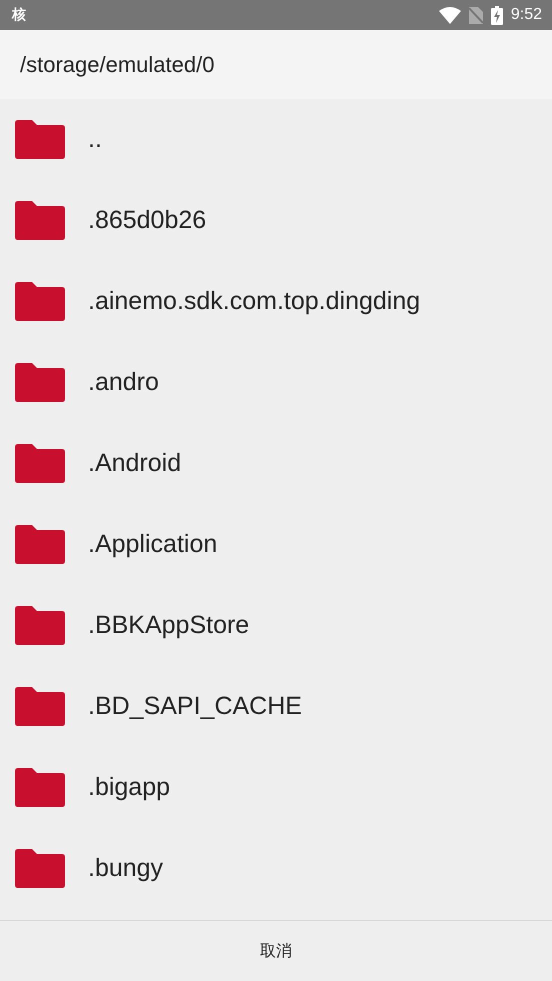 The image size is (552, 981). Describe the element at coordinates (526, 15) in the screenshot. I see `clock-time: 9:52` at that location.